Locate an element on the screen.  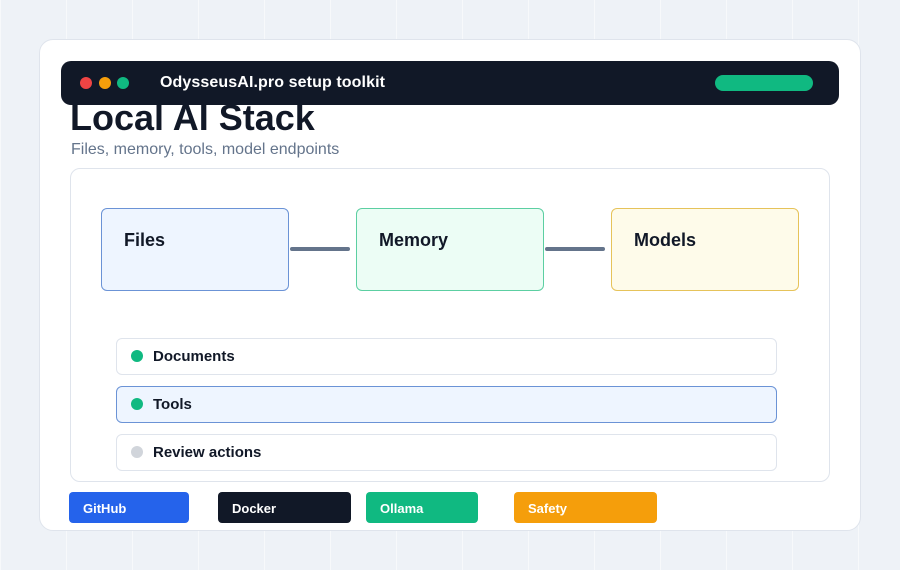
checklist-item-documents: Documents is located at coordinates (446, 356).